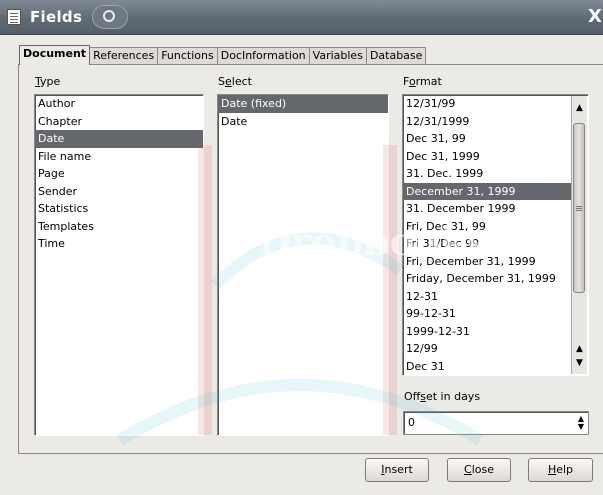 The width and height of the screenshot is (603, 495). Describe the element at coordinates (119, 104) in the screenshot. I see `type-item-author: Author` at that location.